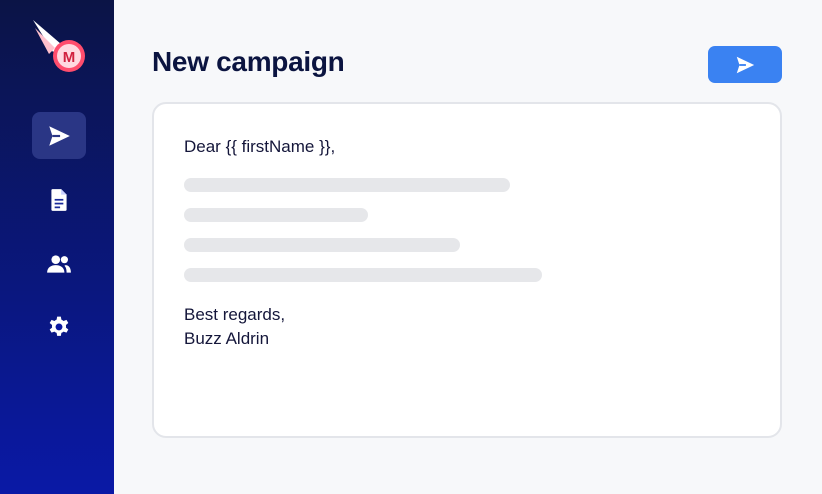 This screenshot has height=494, width=822. I want to click on users-icon, so click(59, 263).